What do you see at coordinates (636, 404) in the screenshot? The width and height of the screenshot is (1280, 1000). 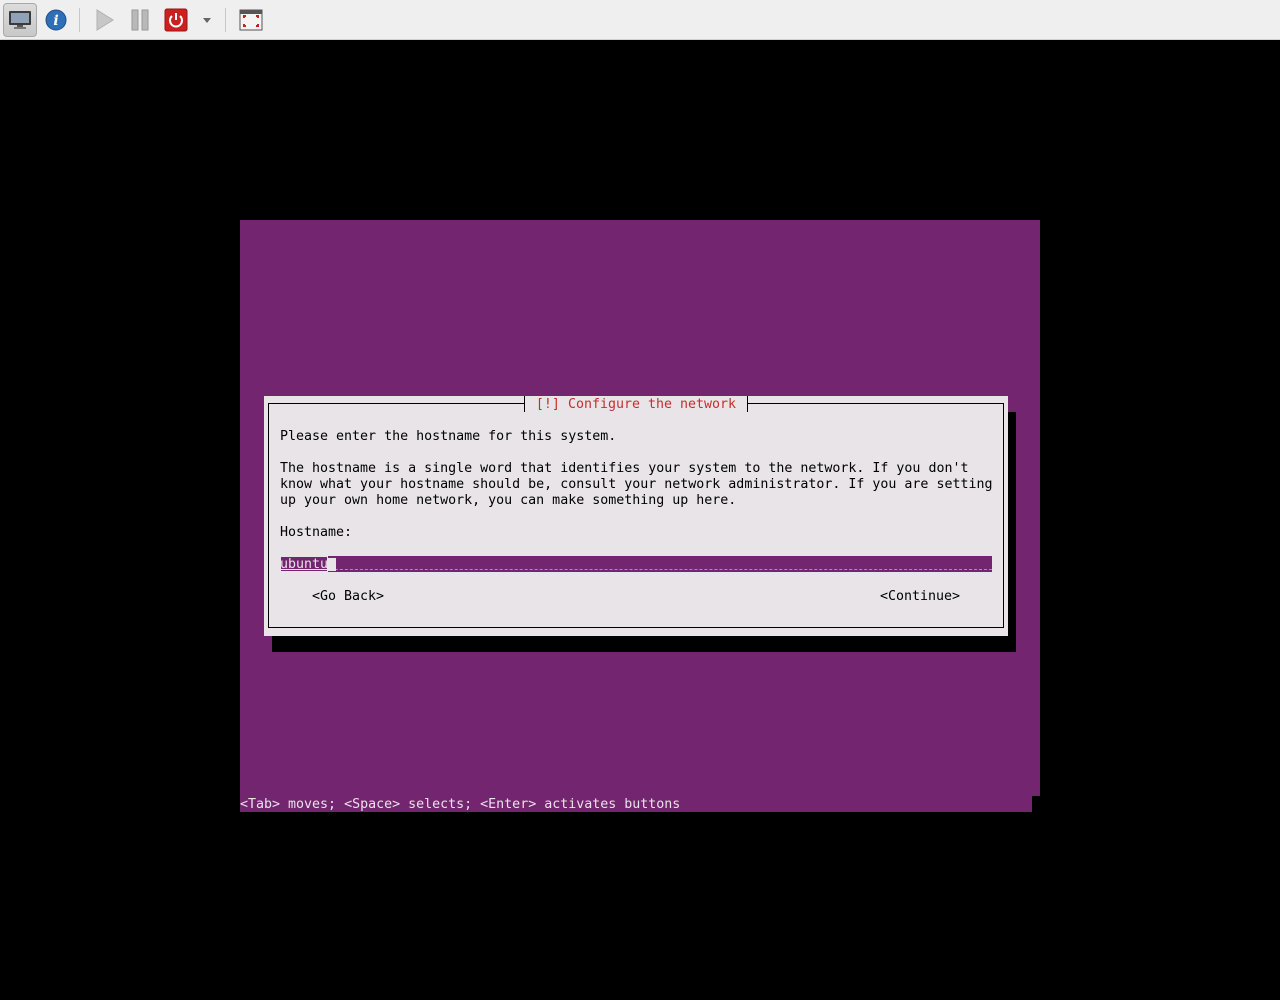 I see `dialog-title: [!] Configure the network` at bounding box center [636, 404].